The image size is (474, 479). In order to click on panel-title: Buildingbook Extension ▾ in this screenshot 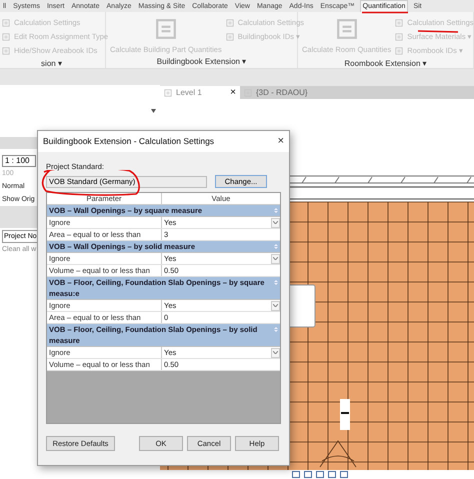, I will do `click(201, 62)`.